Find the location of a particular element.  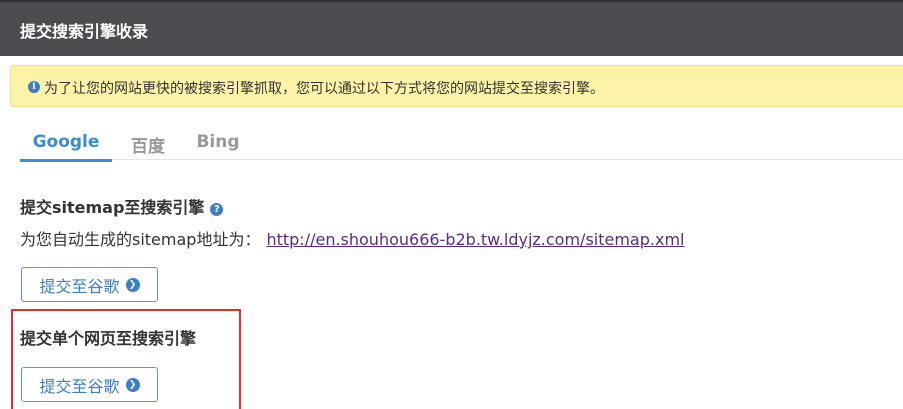

tab-baidu: 百度 is located at coordinates (148, 146).